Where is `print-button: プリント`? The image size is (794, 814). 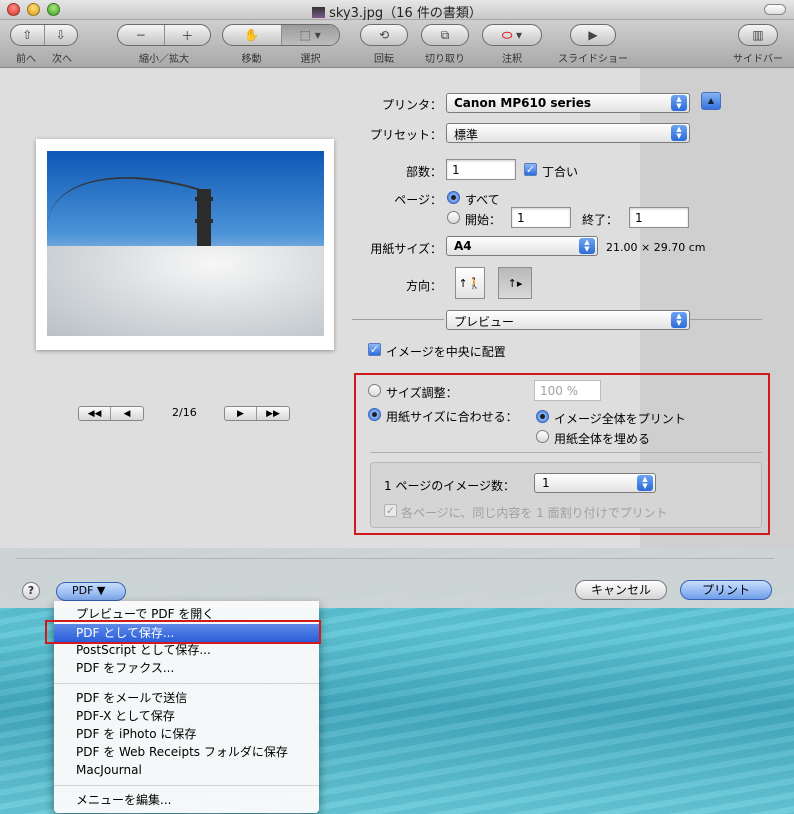 print-button: プリント is located at coordinates (726, 590).